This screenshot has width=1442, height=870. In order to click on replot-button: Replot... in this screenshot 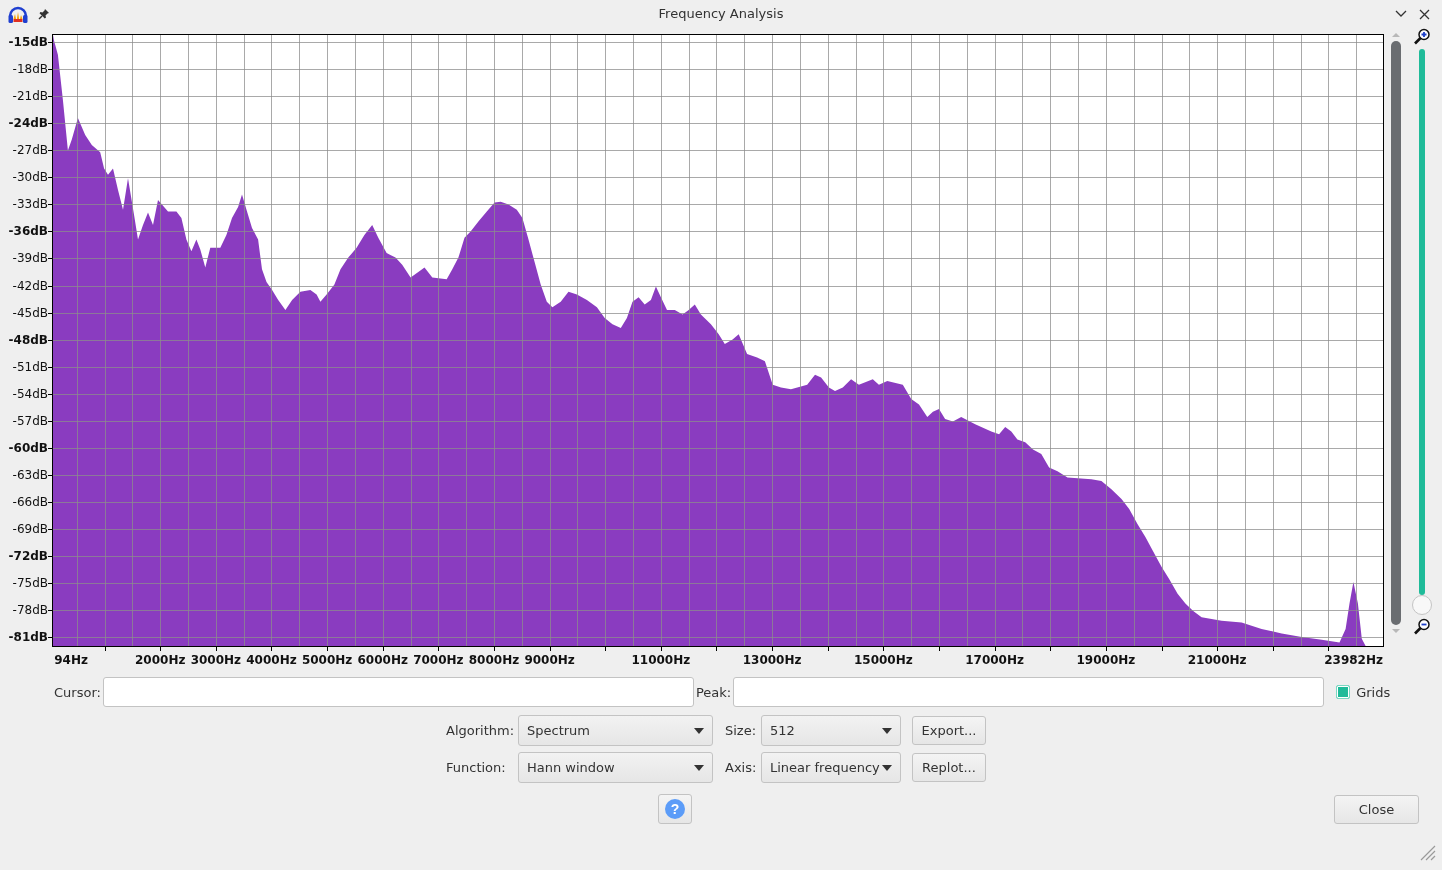, I will do `click(949, 767)`.